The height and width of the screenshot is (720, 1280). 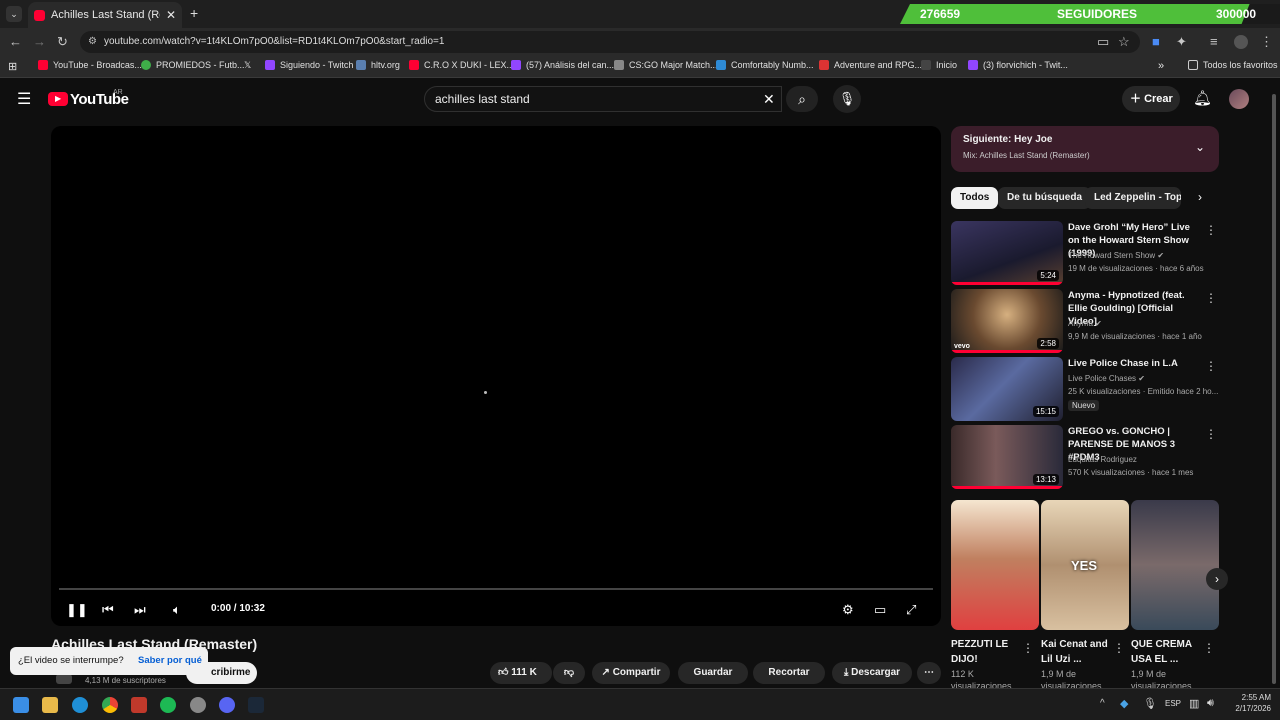 What do you see at coordinates (1202, 98) in the screenshot?
I see `notifications-bell-icon: 🔔︎` at bounding box center [1202, 98].